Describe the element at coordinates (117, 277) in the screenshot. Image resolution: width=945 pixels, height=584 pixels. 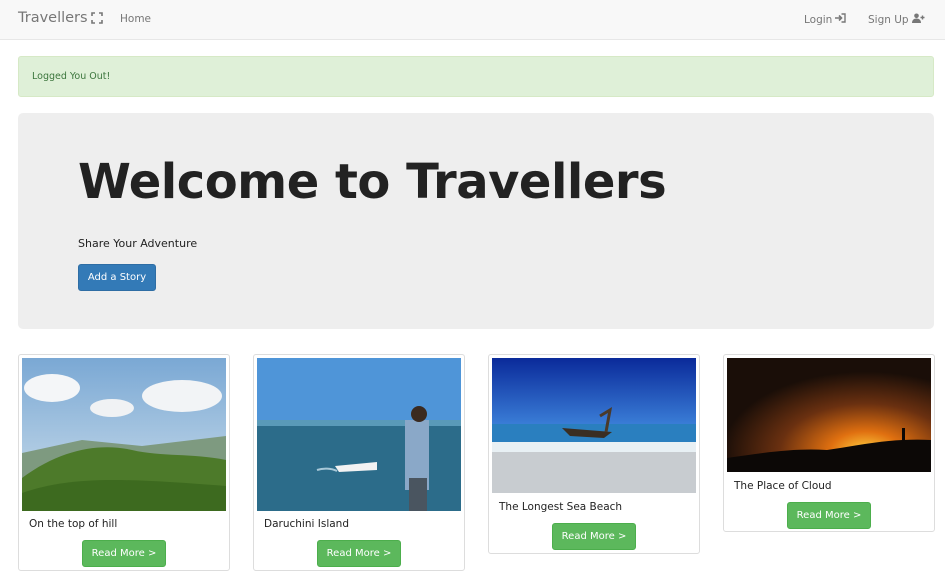
I see `add-story-button: Add a Story` at that location.